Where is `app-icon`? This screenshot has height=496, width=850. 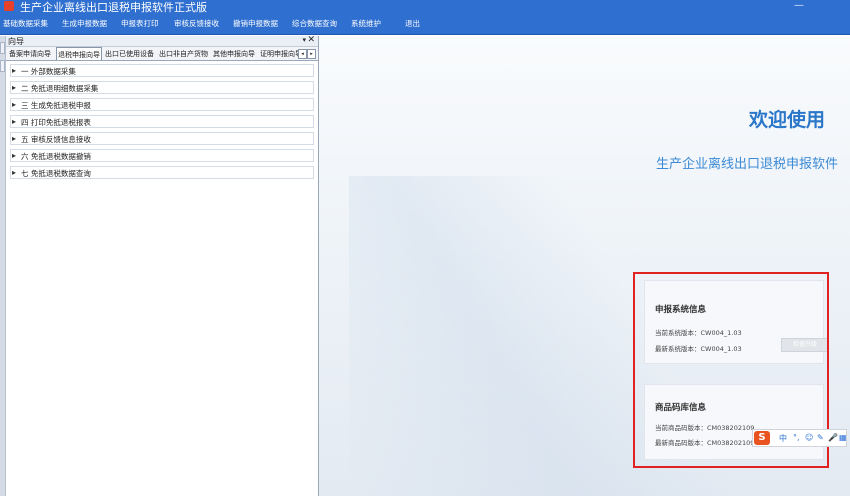 app-icon is located at coordinates (9, 6).